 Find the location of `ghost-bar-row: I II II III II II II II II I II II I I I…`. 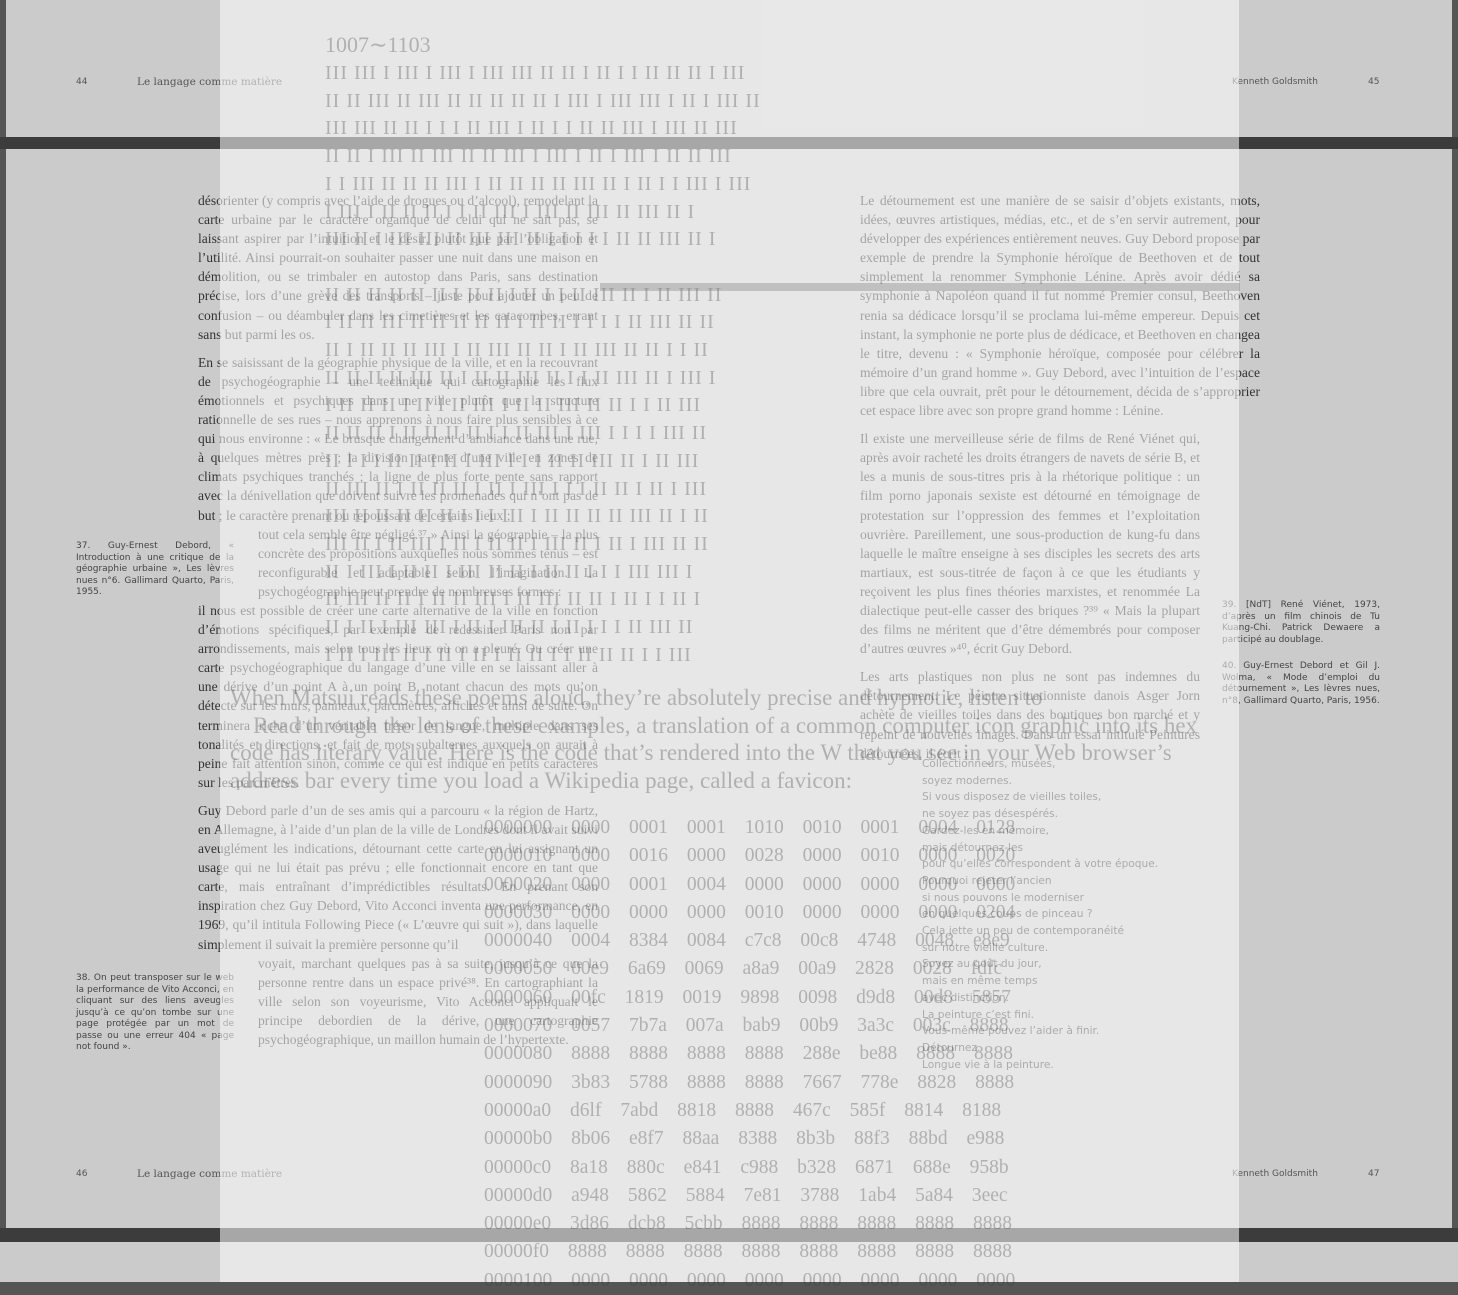

ghost-bar-row: I II II III II II II II II I II II I I I… is located at coordinates (520, 322).